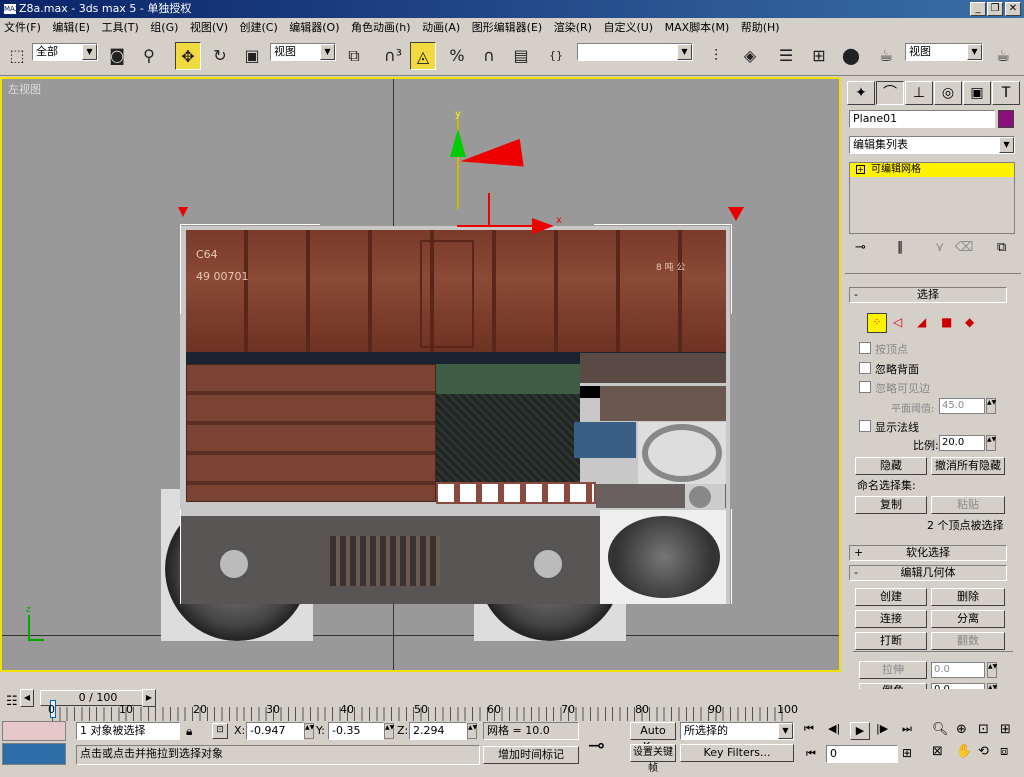 This screenshot has width=1024, height=777. What do you see at coordinates (891, 619) in the screenshot?
I see `attach-button: 连接` at bounding box center [891, 619].